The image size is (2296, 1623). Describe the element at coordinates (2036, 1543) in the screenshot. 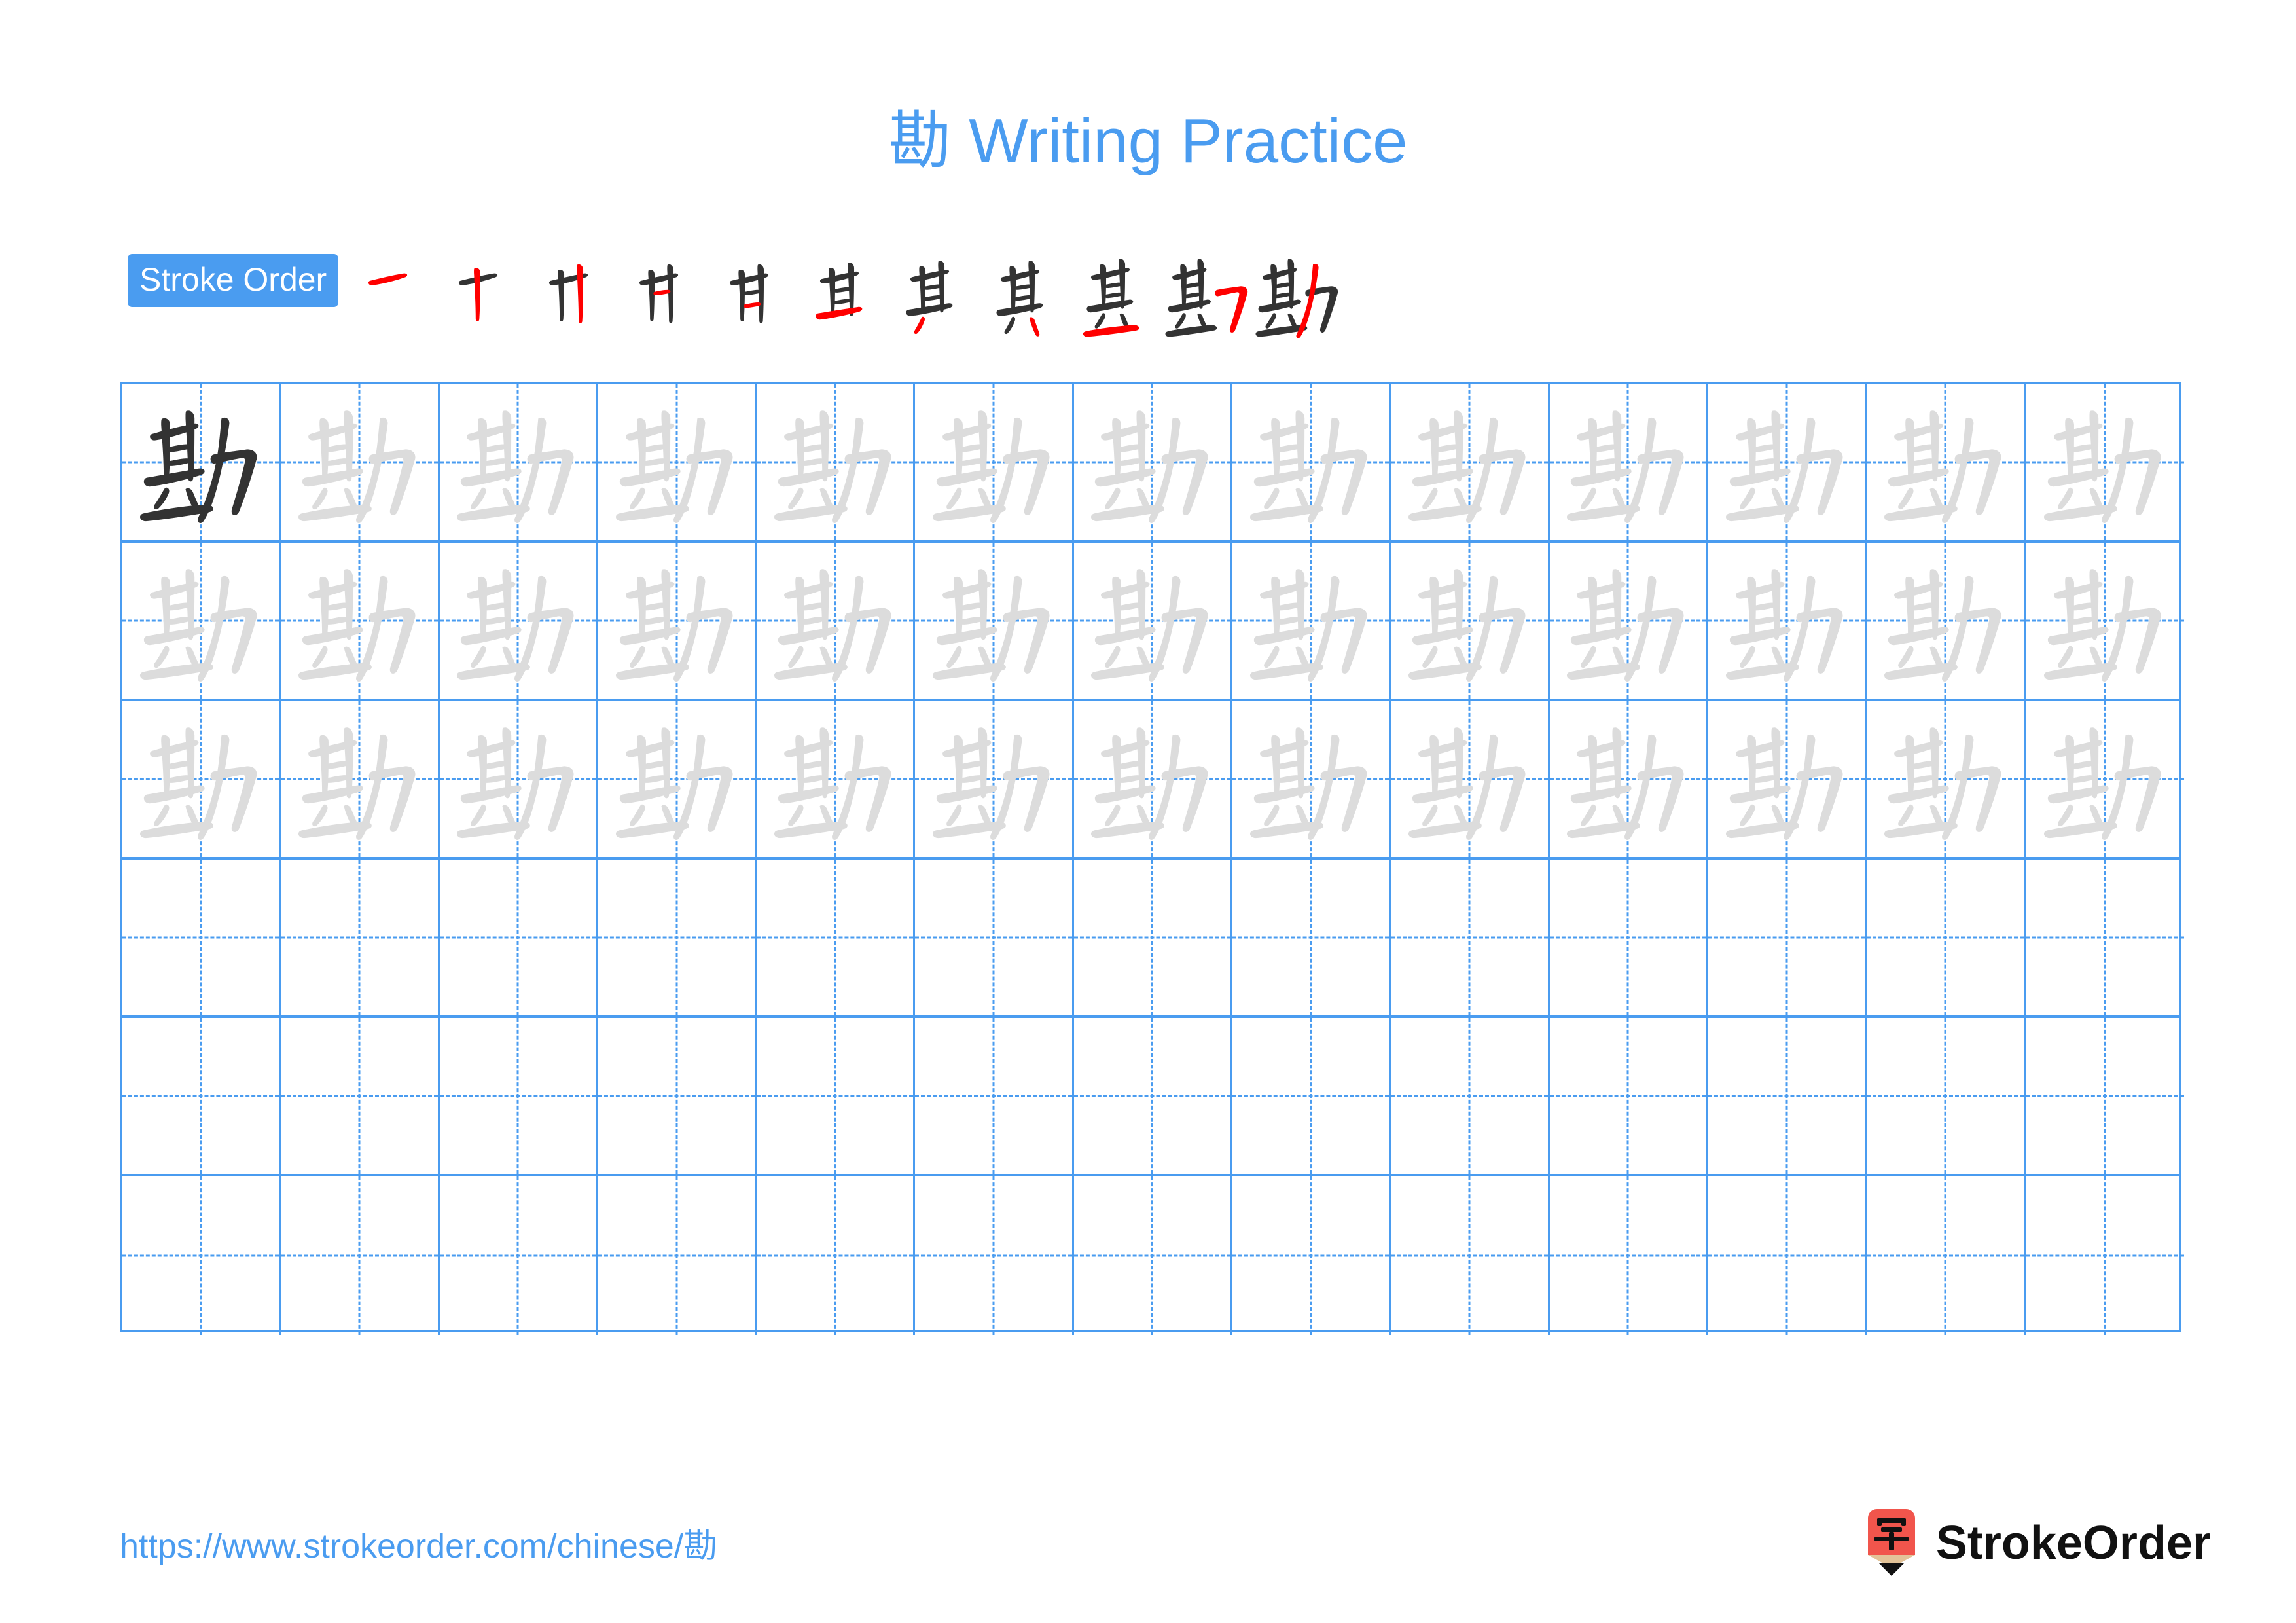

I see `brand-logo: StrokeOrder` at that location.